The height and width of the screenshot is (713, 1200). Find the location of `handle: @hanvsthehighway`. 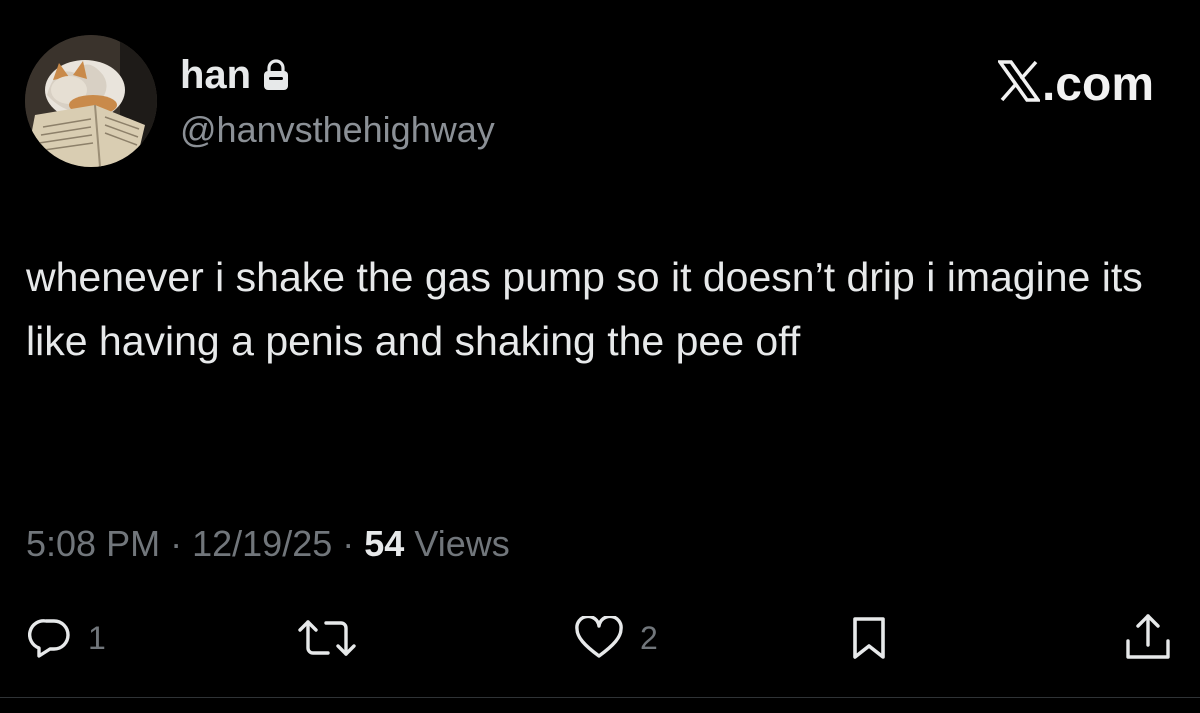

handle: @hanvsthehighway is located at coordinates (337, 130).